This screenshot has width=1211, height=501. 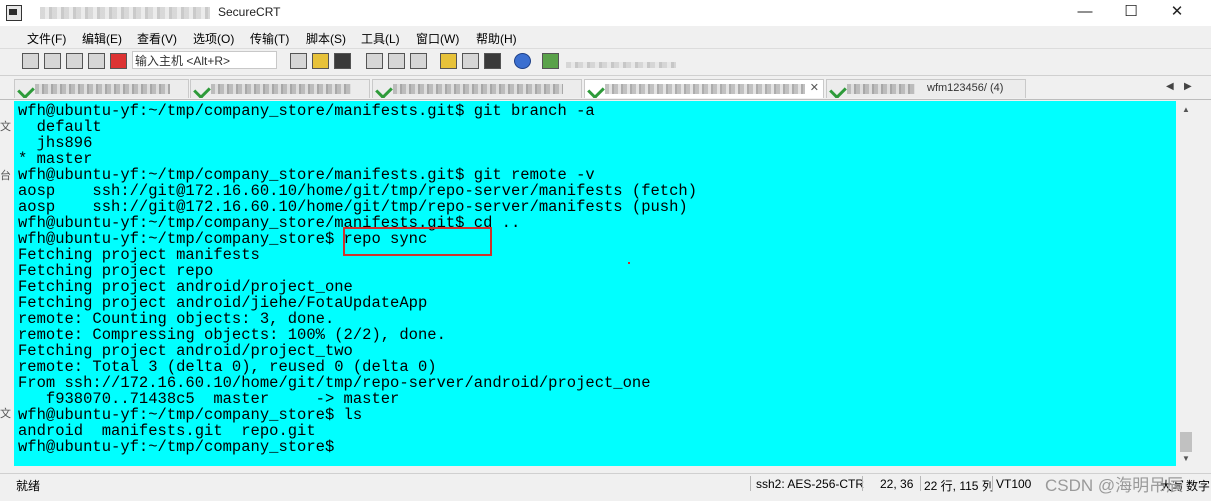 What do you see at coordinates (14, 13) in the screenshot?
I see `securecrt-app-icon` at bounding box center [14, 13].